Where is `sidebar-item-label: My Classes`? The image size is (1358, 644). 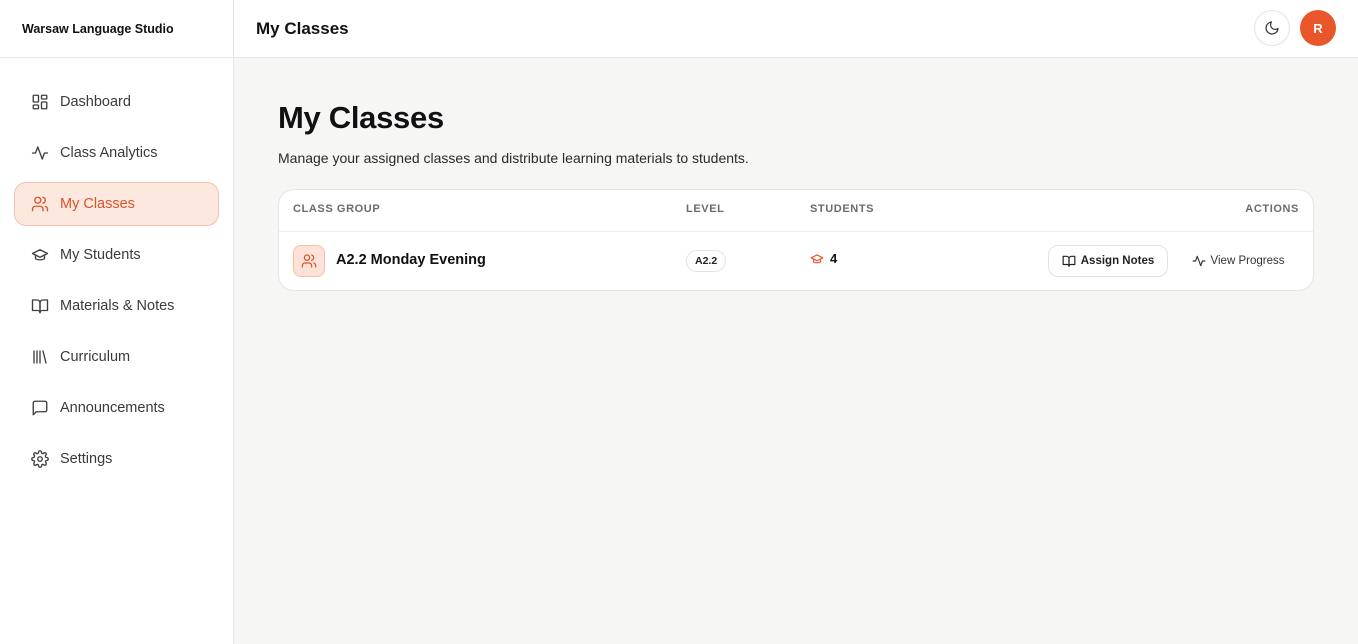 sidebar-item-label: My Classes is located at coordinates (97, 204).